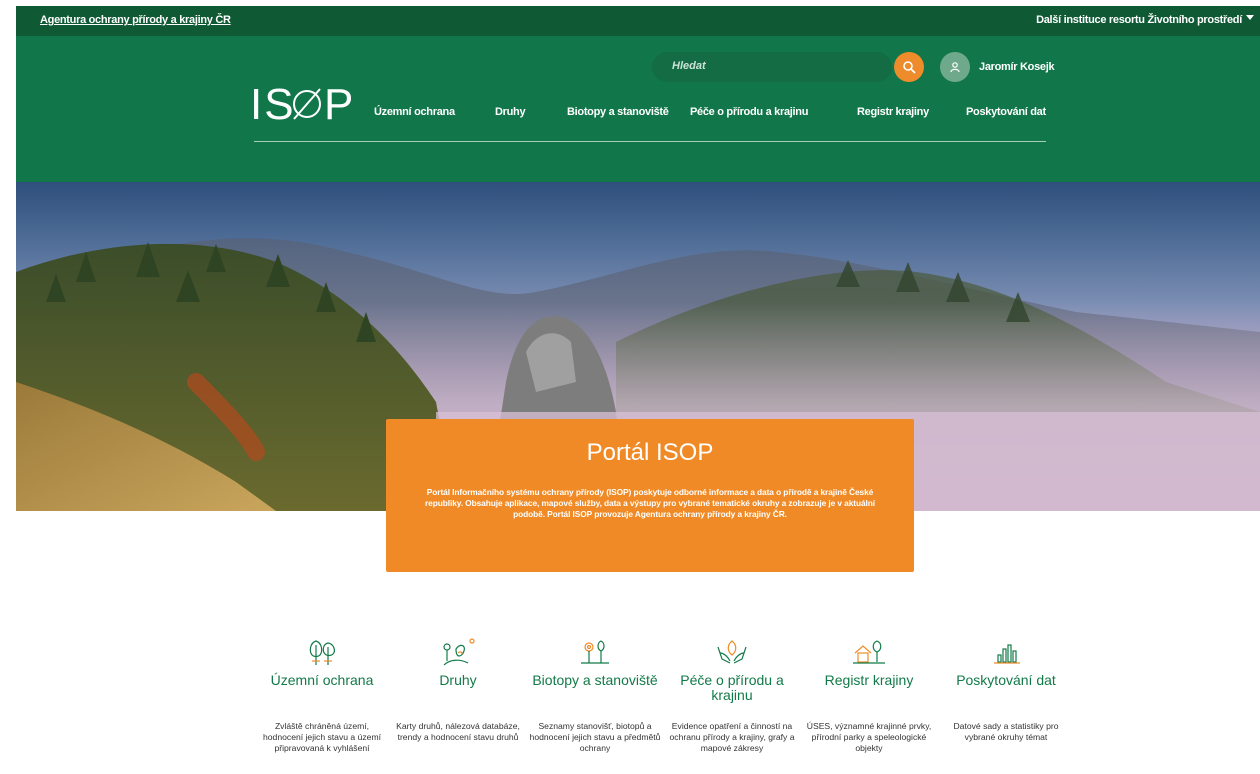  Describe the element at coordinates (595, 652) in the screenshot. I see `habitat-icon` at that location.